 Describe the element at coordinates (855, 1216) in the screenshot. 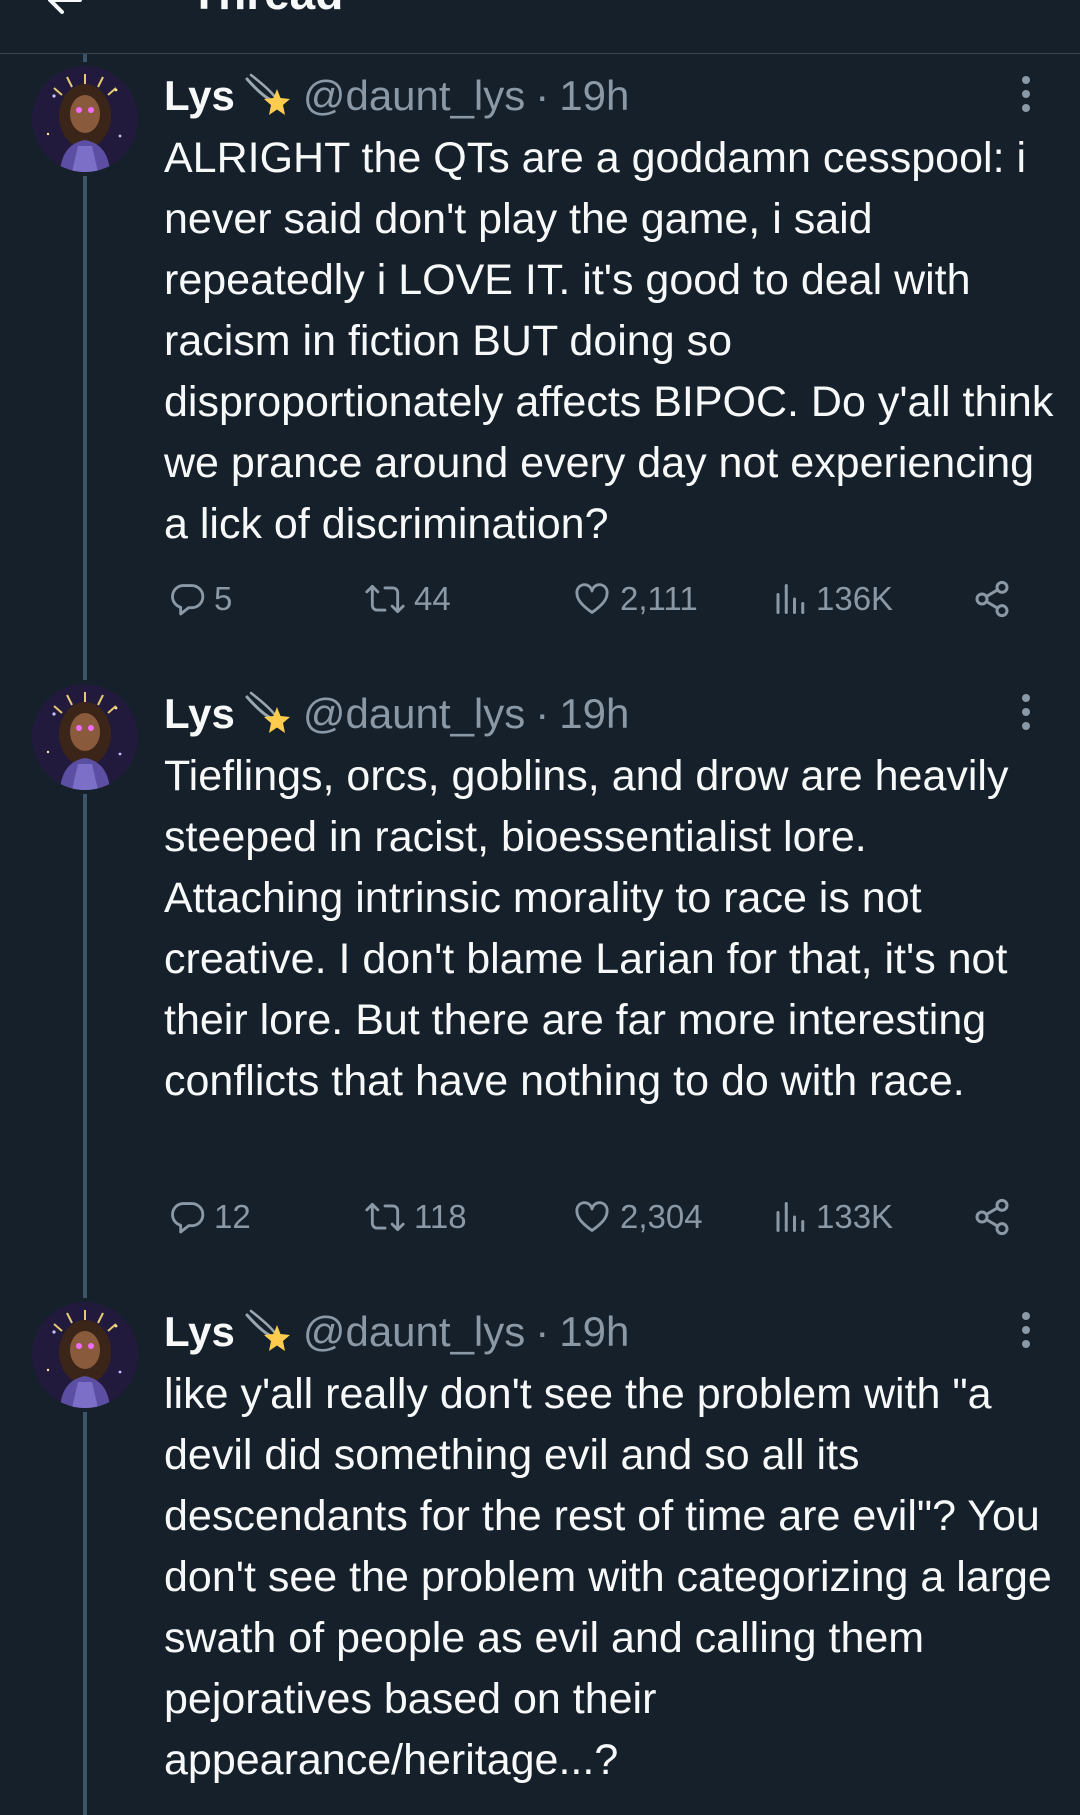

I see `view-count: 133K` at that location.